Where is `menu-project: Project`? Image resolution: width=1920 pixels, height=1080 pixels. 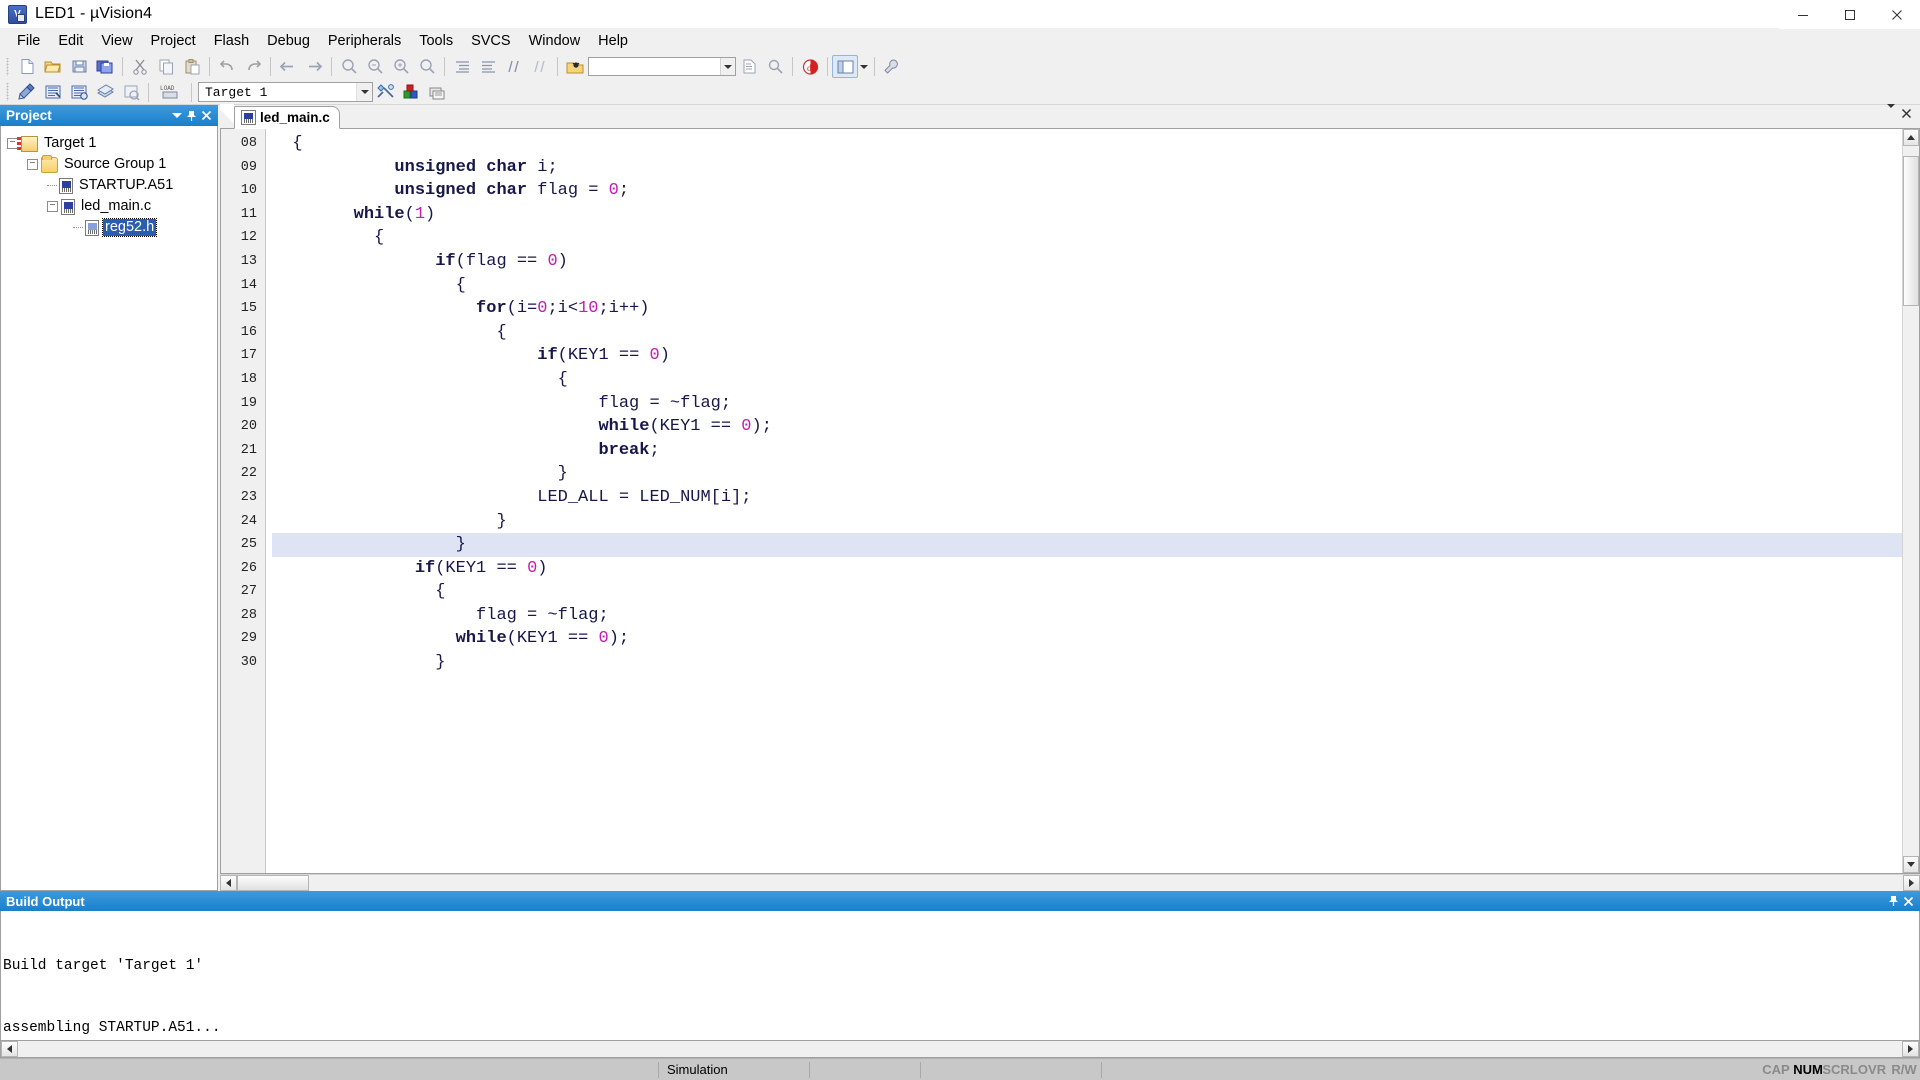
menu-project: Project is located at coordinates (173, 41).